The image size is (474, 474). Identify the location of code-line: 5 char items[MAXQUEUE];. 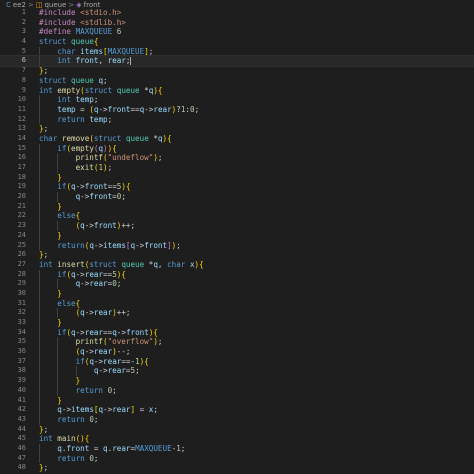
(237, 51).